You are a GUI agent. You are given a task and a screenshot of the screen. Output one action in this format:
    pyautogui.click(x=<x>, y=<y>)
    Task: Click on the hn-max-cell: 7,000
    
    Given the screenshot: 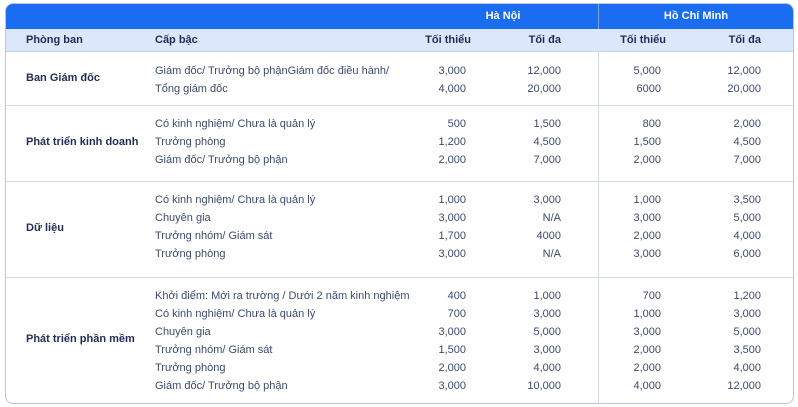 What is the action you would take?
    pyautogui.click(x=547, y=160)
    